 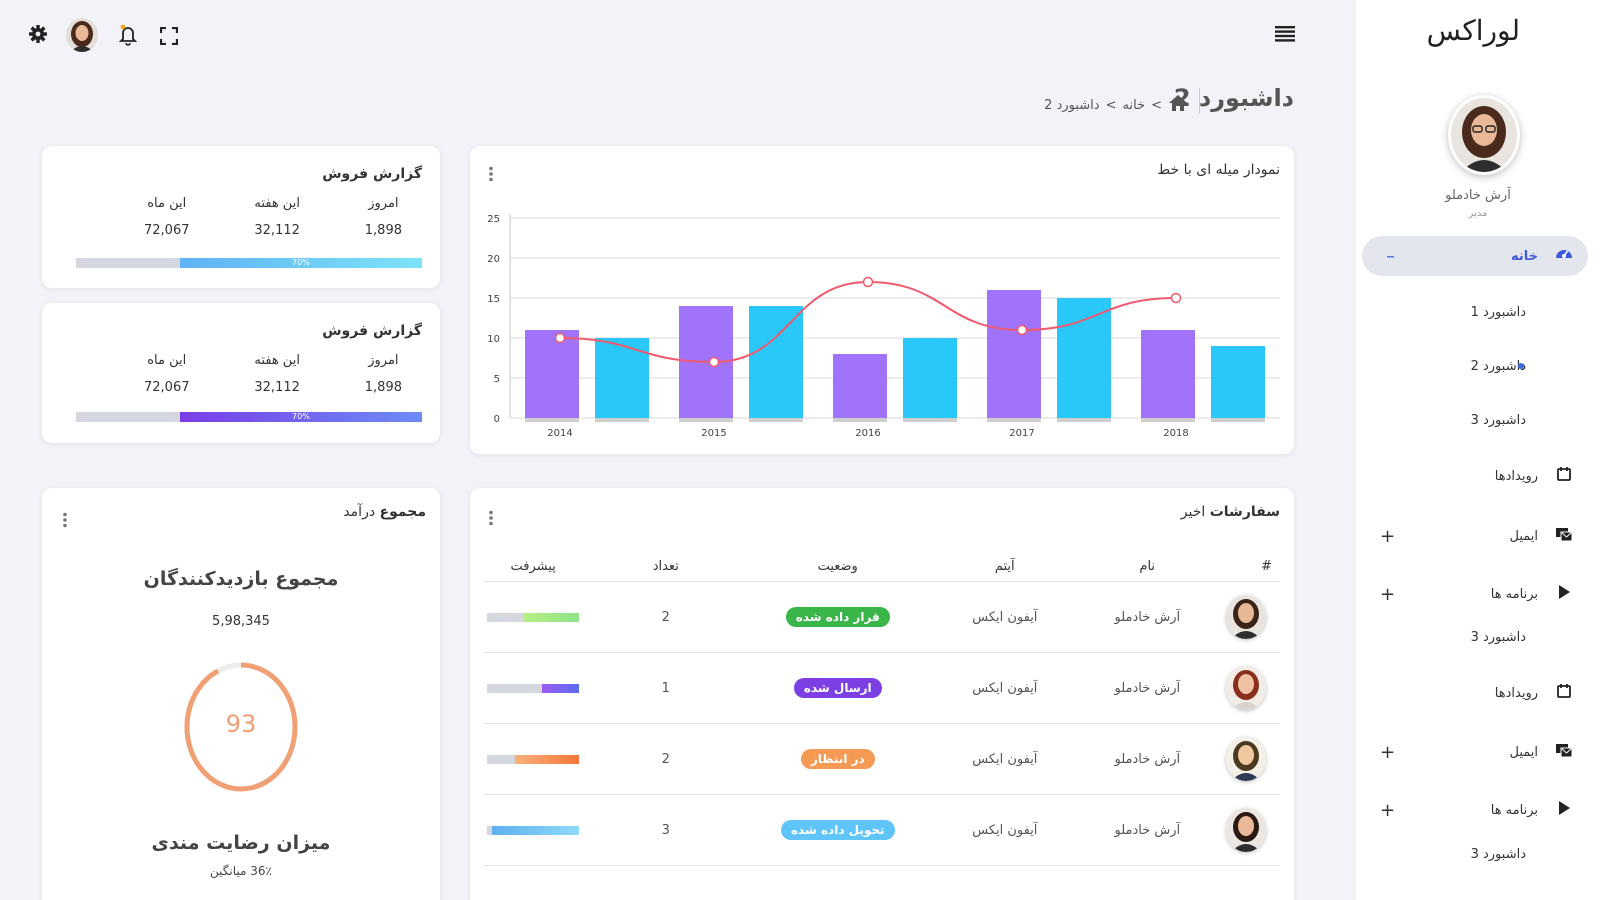 I want to click on y-tick-label: 20, so click(x=493, y=259).